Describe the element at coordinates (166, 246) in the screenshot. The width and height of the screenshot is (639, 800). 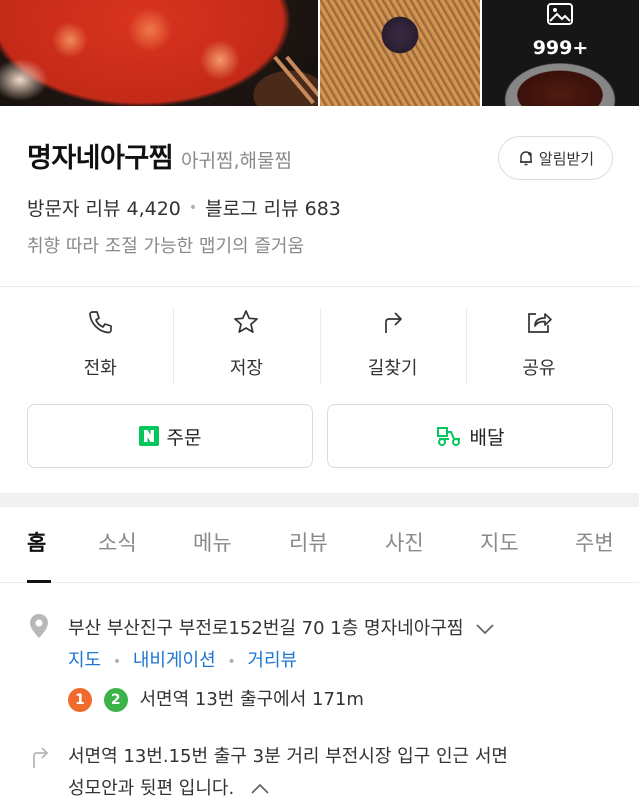
I see `place-tagline: 취향 따라 조절 가능한 맵기의 즐거움` at that location.